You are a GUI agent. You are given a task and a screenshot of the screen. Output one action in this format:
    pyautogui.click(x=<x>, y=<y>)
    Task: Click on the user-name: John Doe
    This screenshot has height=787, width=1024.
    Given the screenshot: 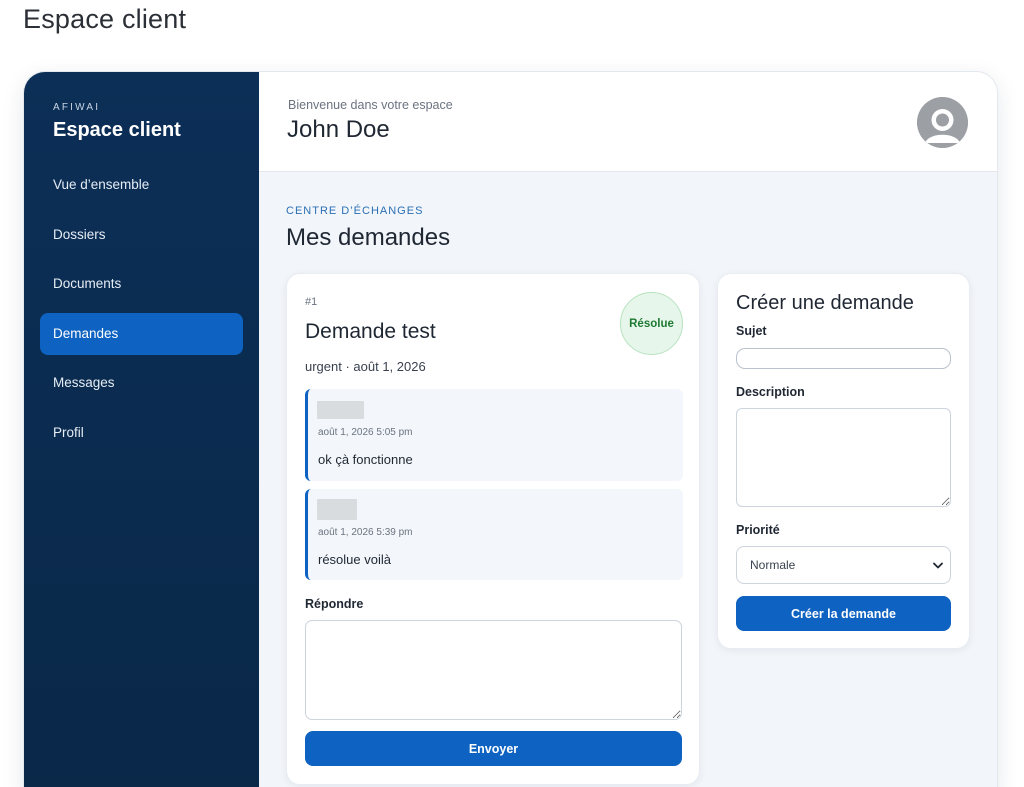 What is the action you would take?
    pyautogui.click(x=338, y=129)
    